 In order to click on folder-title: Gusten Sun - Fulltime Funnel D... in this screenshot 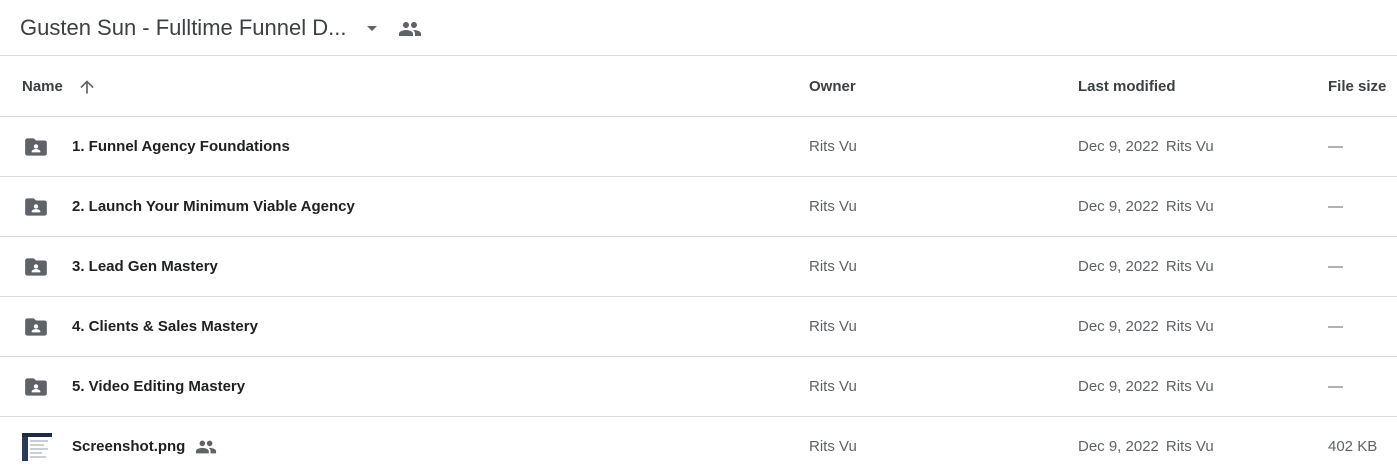, I will do `click(183, 27)`.